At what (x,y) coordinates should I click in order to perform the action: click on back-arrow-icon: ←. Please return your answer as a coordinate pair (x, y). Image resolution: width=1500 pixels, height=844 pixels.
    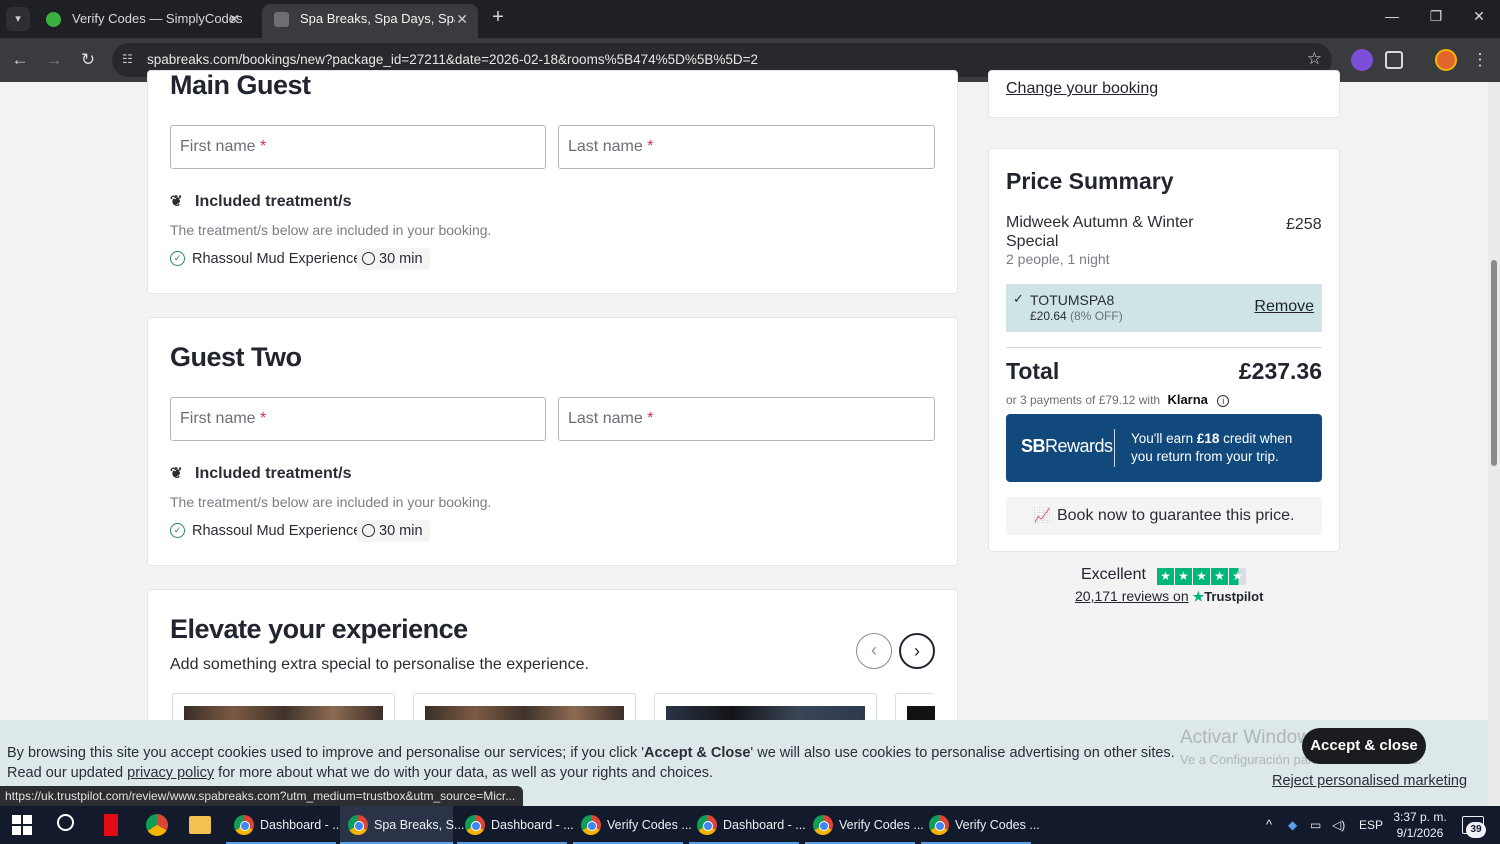
    Looking at the image, I should click on (20, 60).